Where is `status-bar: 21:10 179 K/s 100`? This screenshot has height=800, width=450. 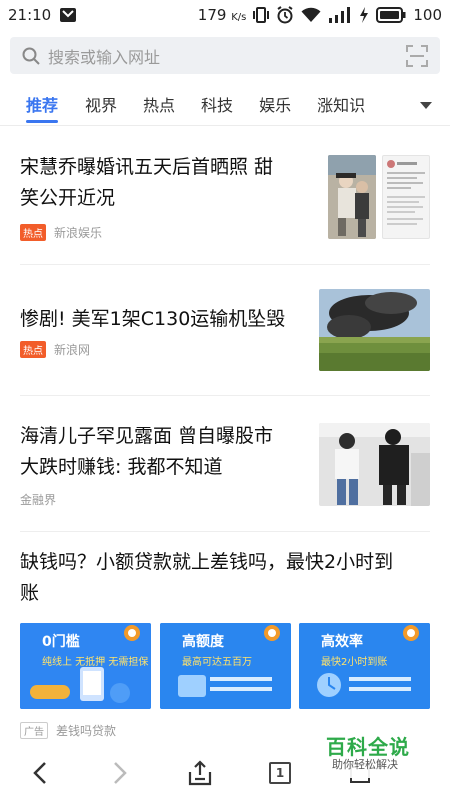 status-bar: 21:10 179 K/s 100 is located at coordinates (225, 15).